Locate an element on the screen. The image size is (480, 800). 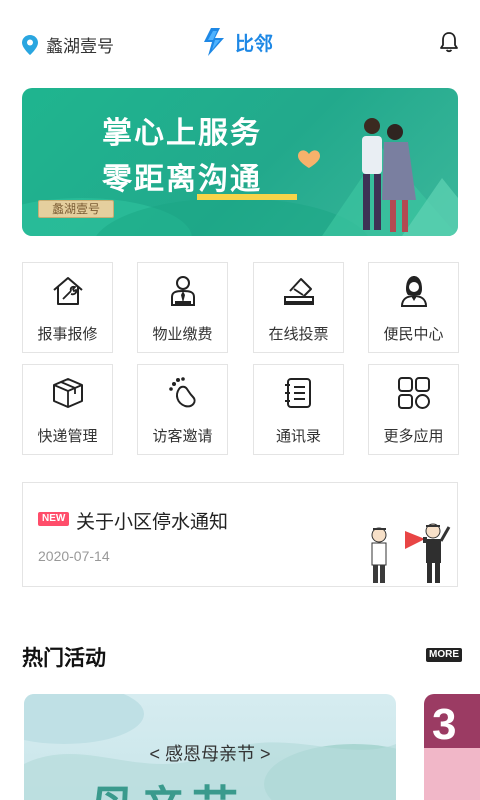
location-label: 蠡湖壹号 is located at coordinates (80, 46).